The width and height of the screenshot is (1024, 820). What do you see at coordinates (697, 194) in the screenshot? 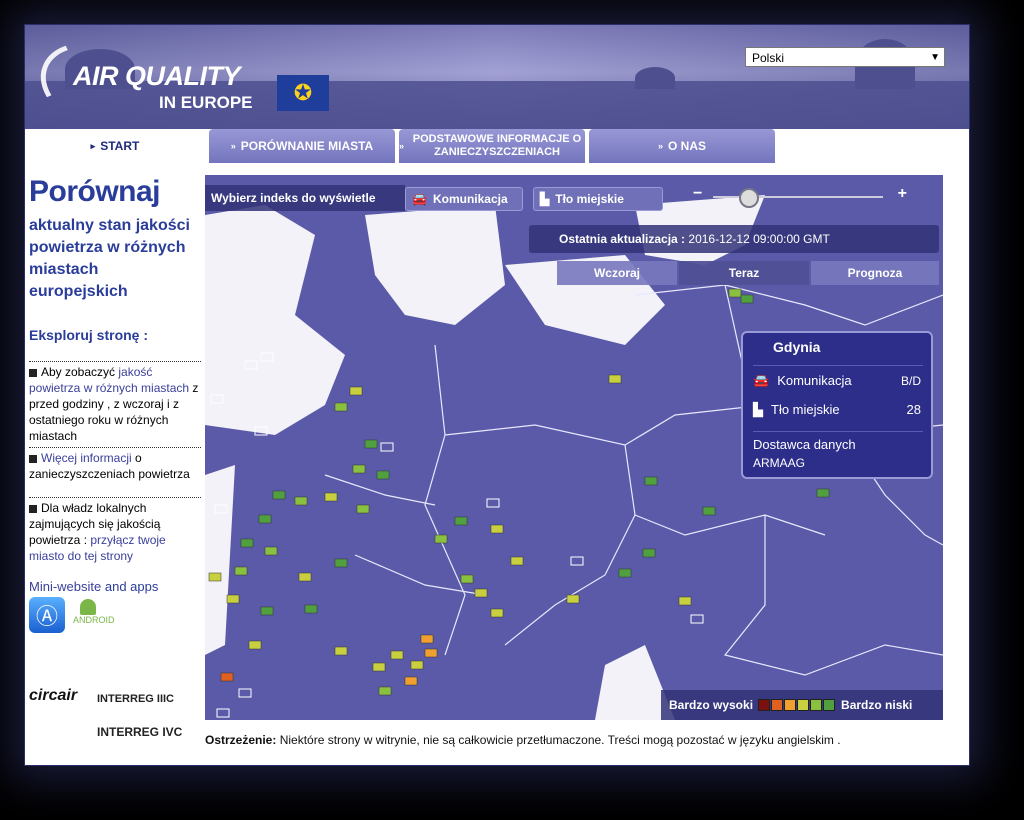
I see `zoom-out-button: −` at bounding box center [697, 194].